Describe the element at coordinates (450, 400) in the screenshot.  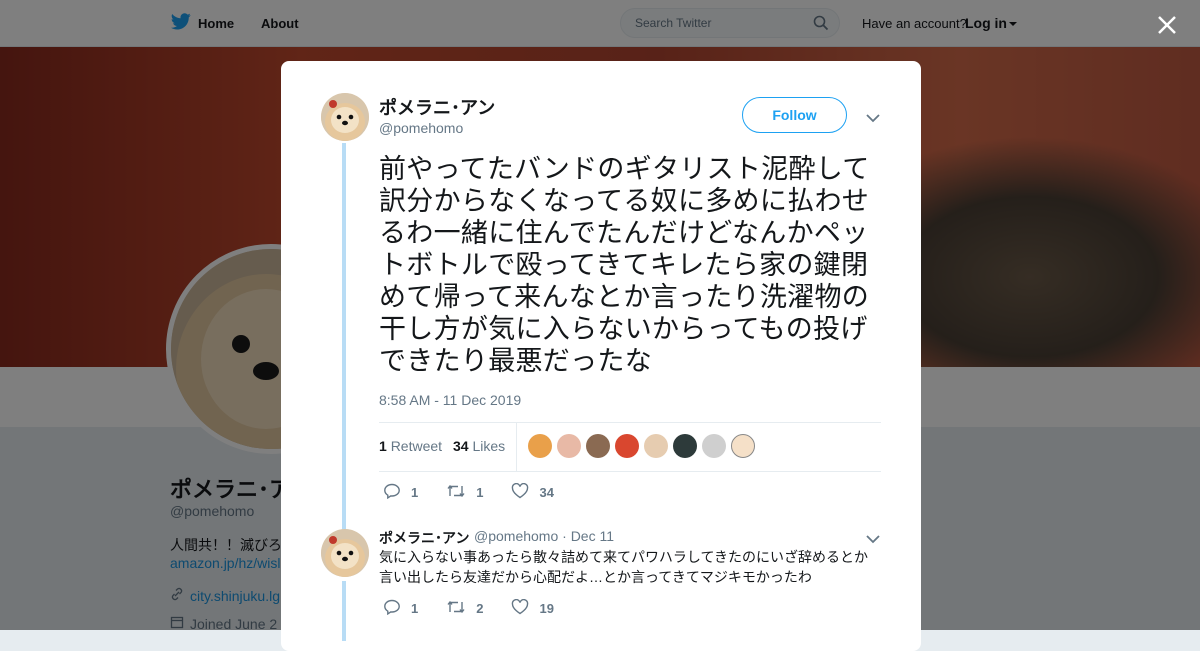
I see `tweet-timestamp: 8:58 AM - 11 Dec 2019` at that location.